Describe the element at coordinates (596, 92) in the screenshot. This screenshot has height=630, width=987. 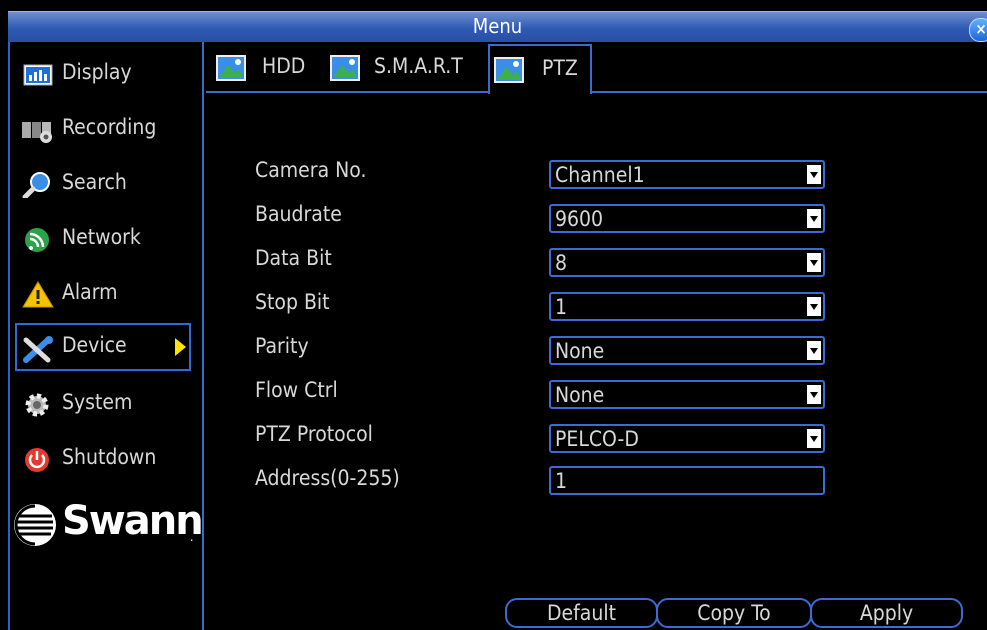
I see `tab-underline` at that location.